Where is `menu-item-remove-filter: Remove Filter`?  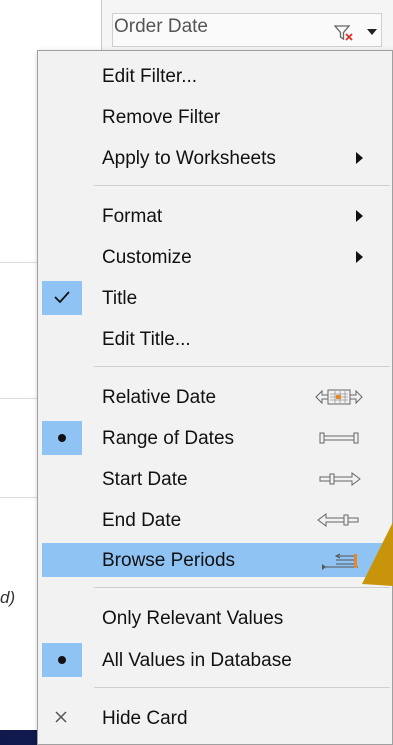
menu-item-remove-filter: Remove Filter is located at coordinates (215, 117).